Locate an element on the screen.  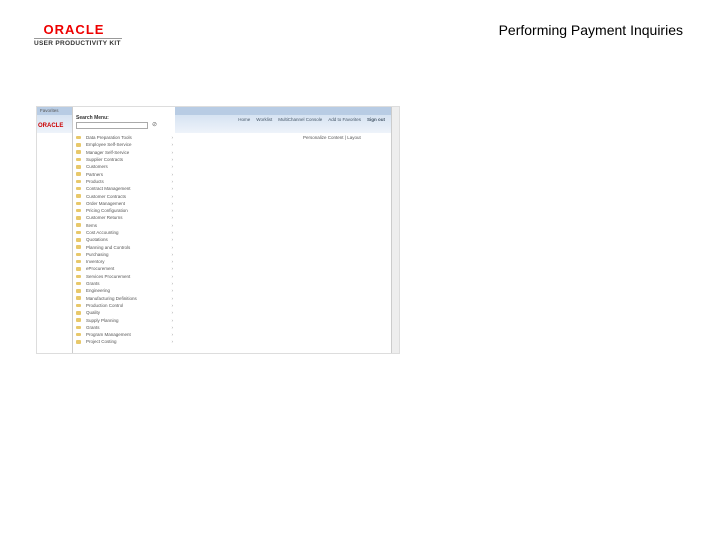
menu-item: Quality › is located at coordinates (124, 312).